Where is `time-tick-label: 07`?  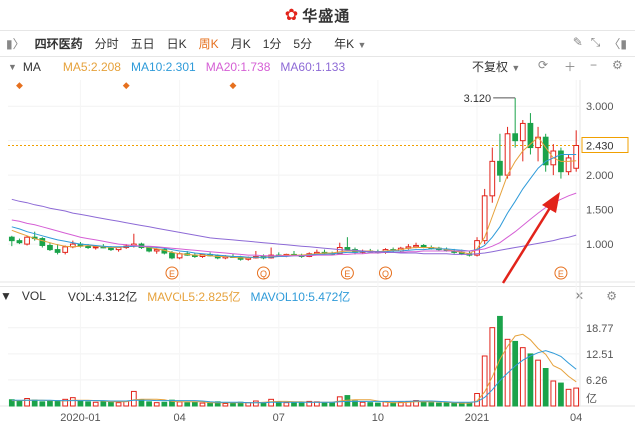
time-tick-label: 07 is located at coordinates (279, 418).